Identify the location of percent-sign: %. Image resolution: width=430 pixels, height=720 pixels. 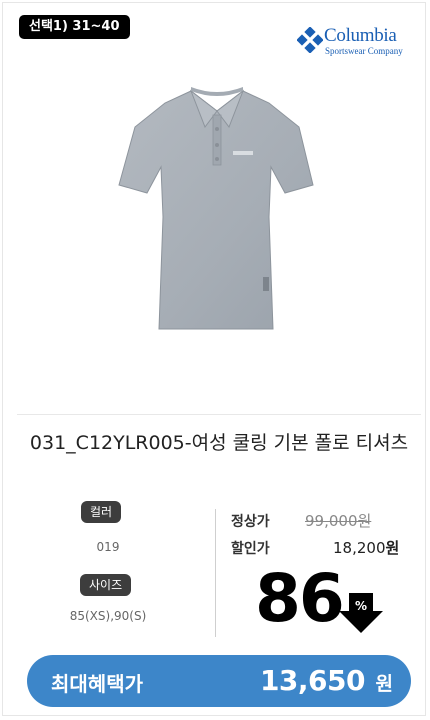
(361, 606).